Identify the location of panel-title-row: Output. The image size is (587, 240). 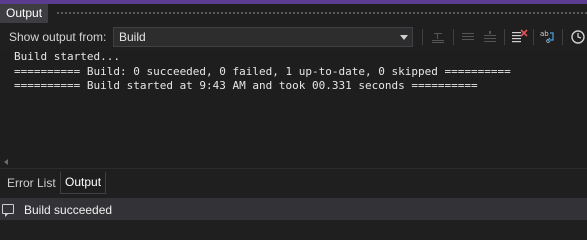
(293, 13).